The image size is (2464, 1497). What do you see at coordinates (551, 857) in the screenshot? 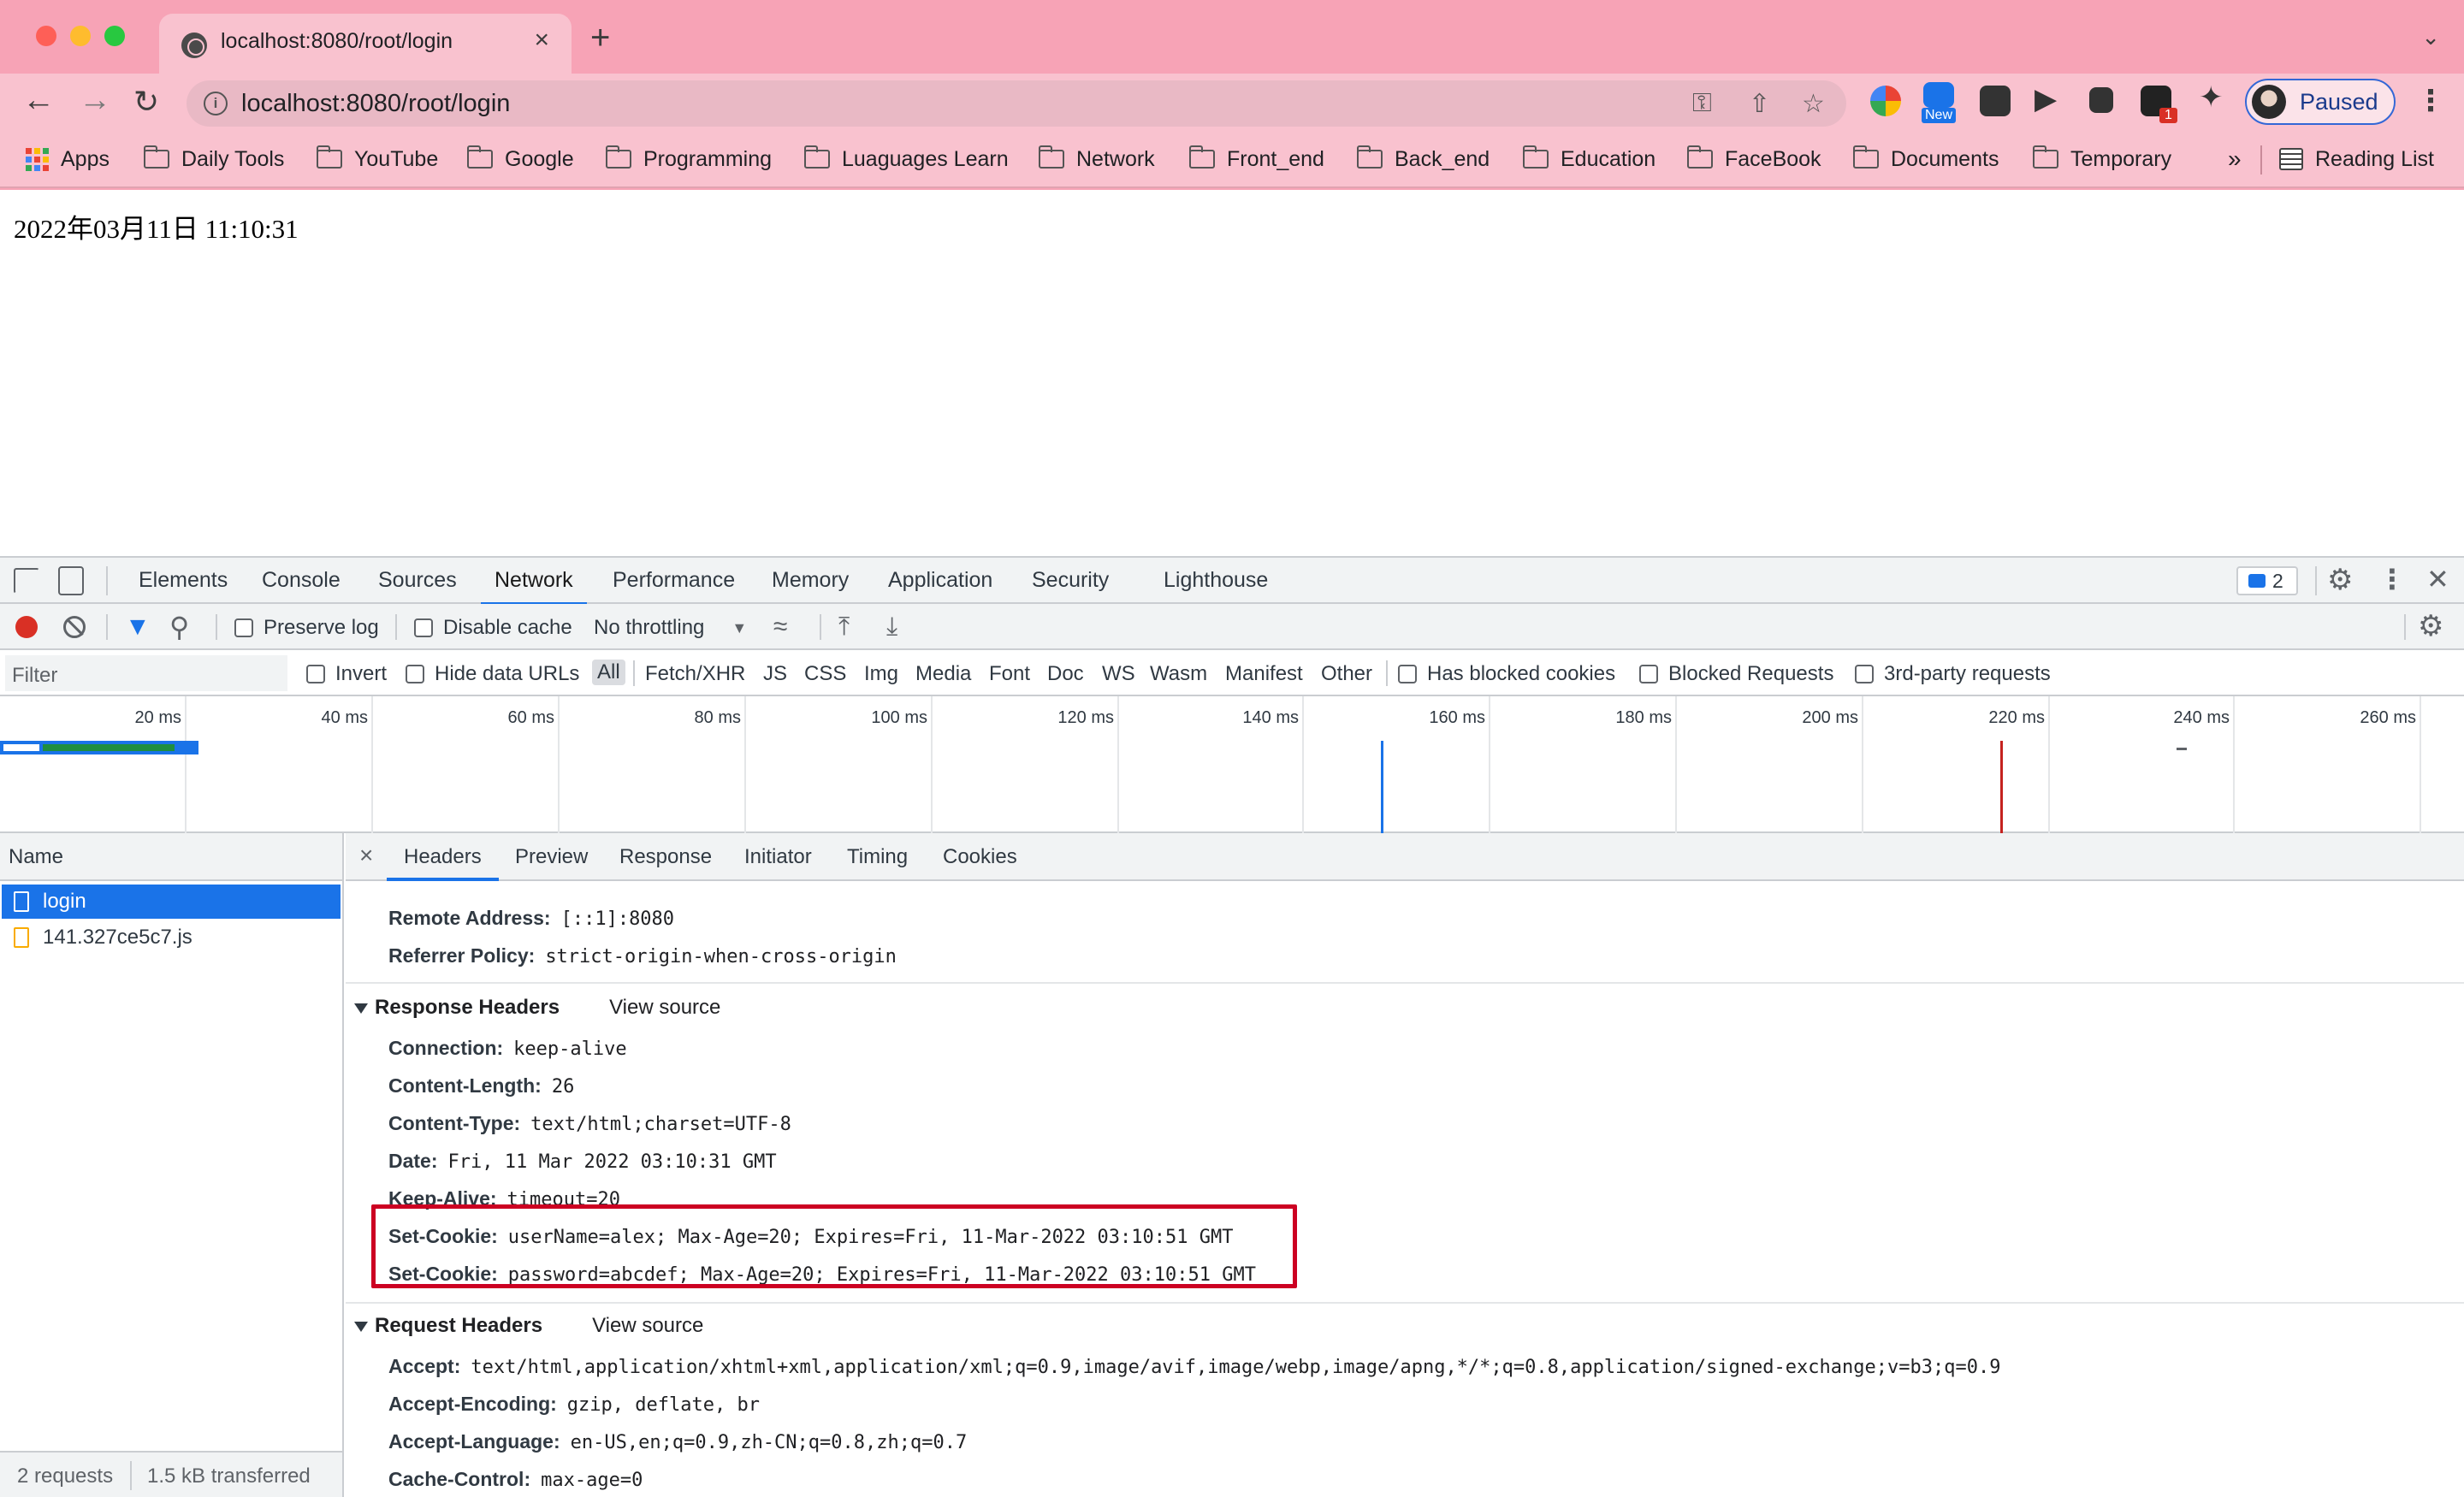
I see `tab-preview: Preview` at bounding box center [551, 857].